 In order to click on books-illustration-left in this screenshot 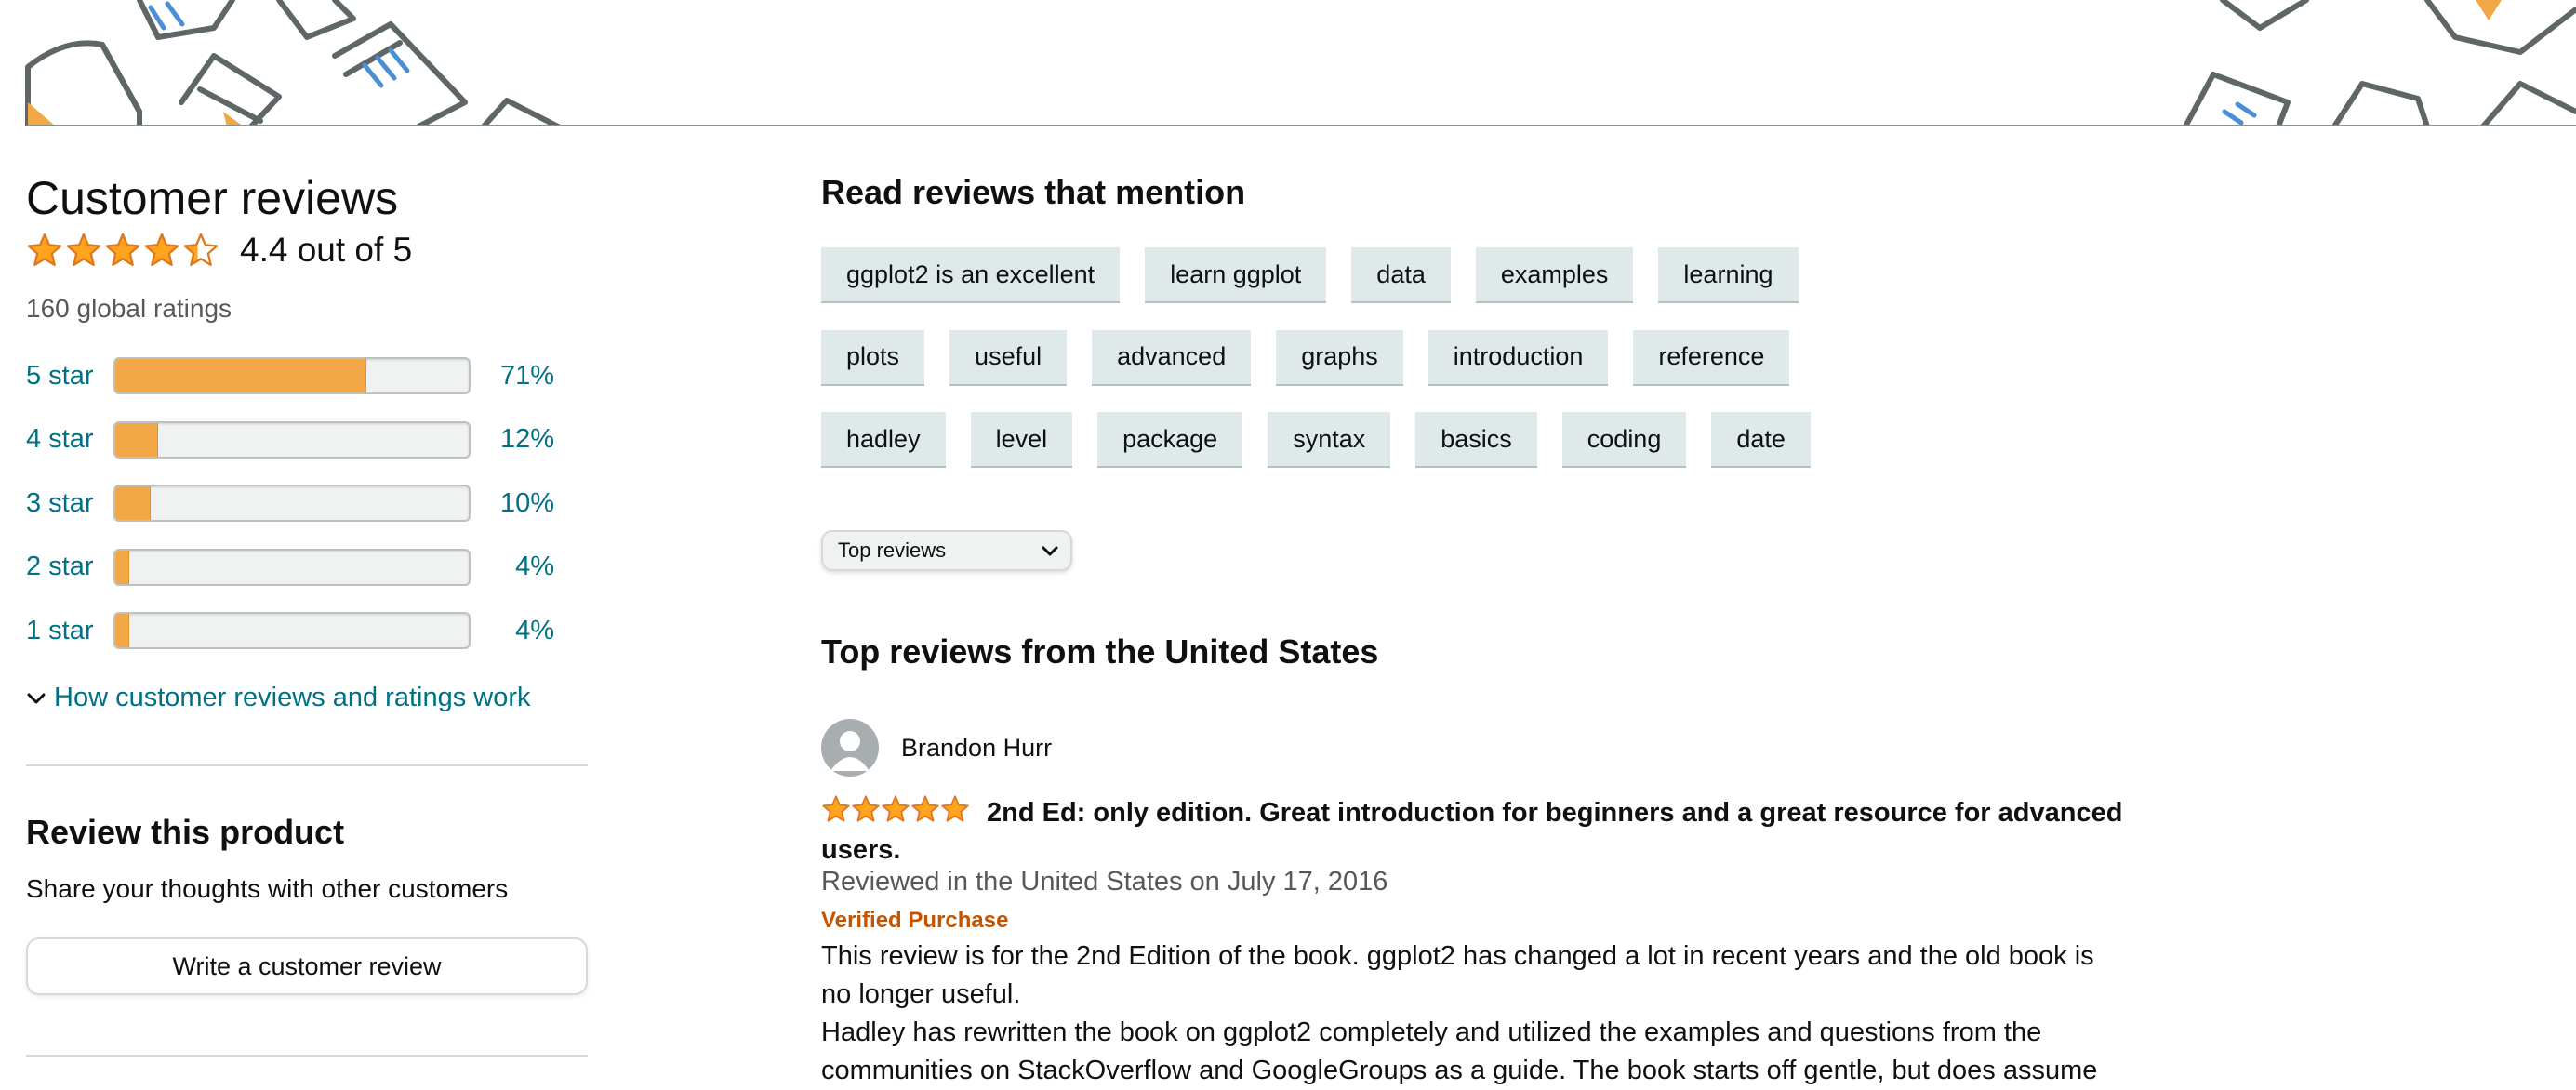, I will do `click(293, 63)`.